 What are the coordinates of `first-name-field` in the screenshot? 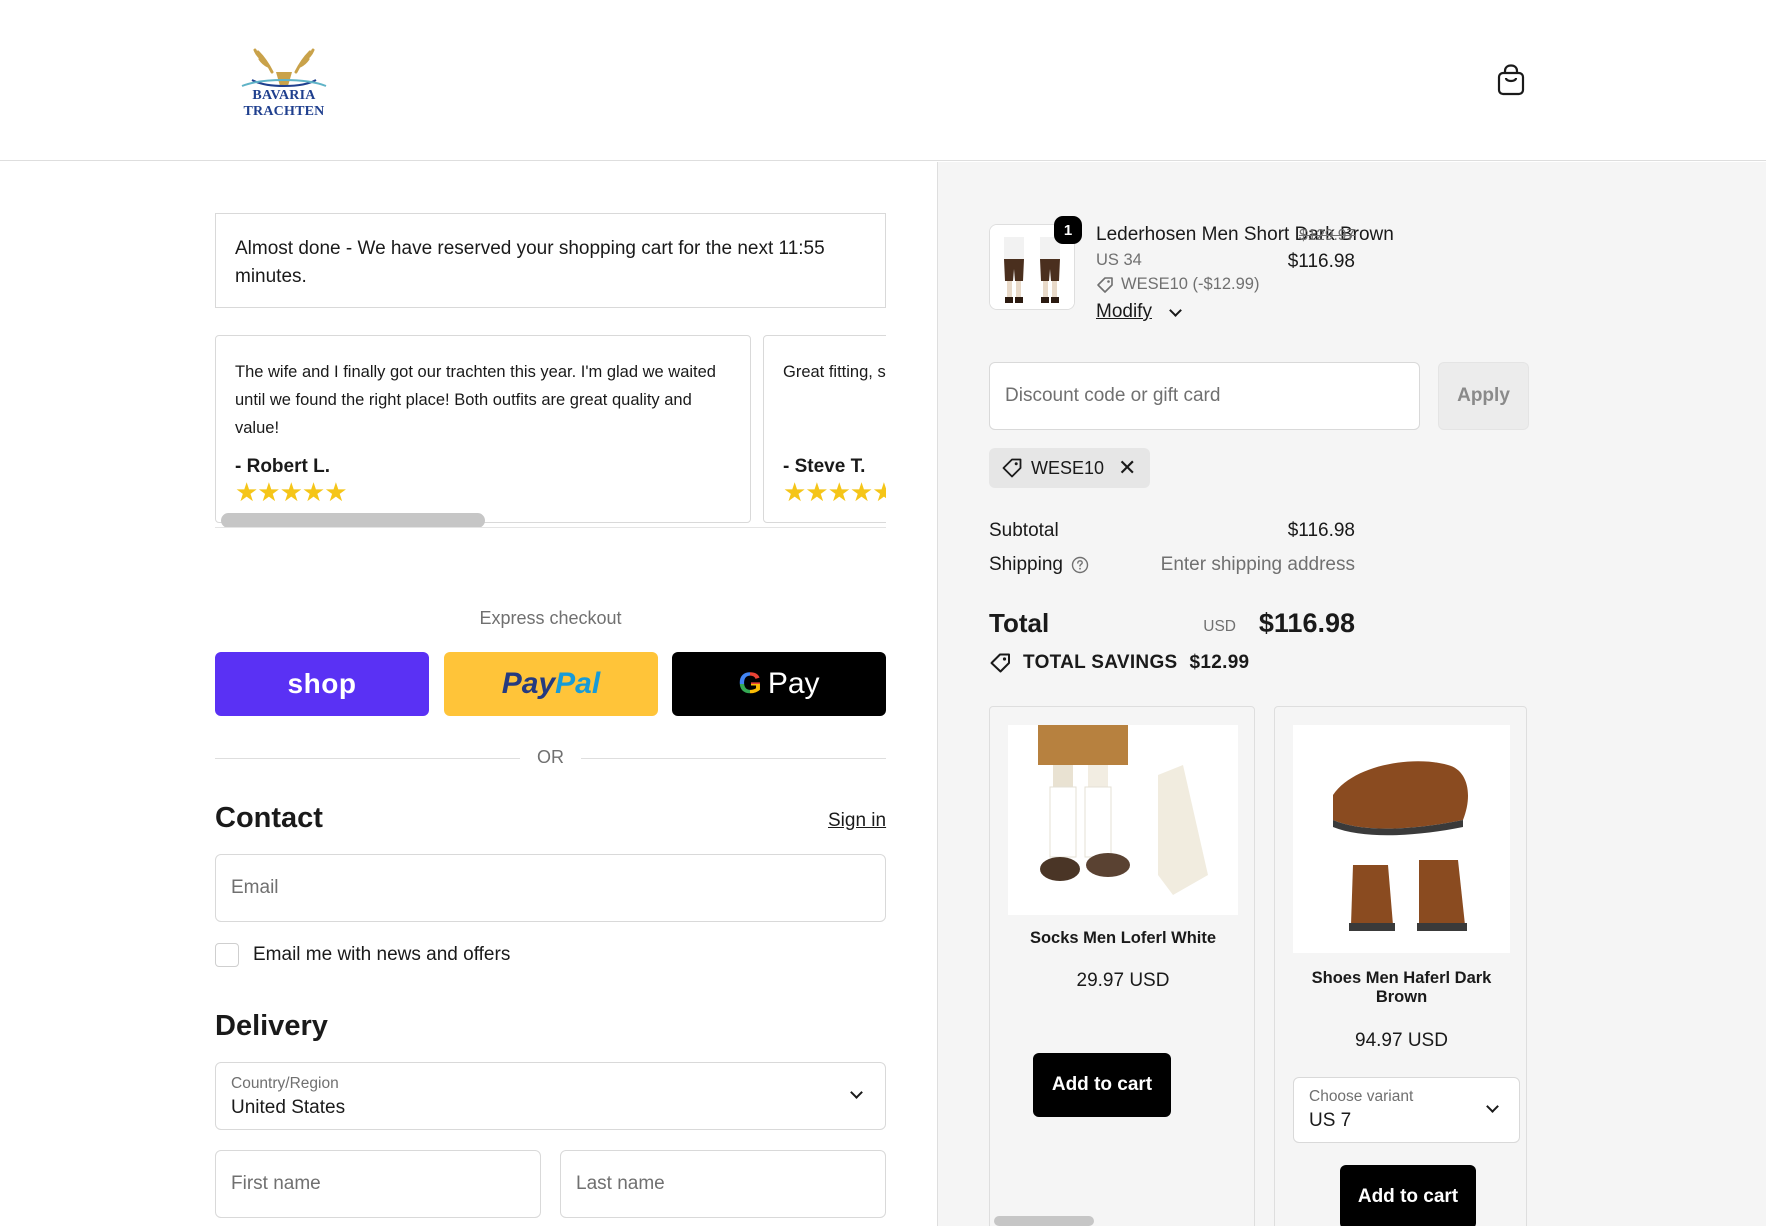 It's located at (378, 1184).